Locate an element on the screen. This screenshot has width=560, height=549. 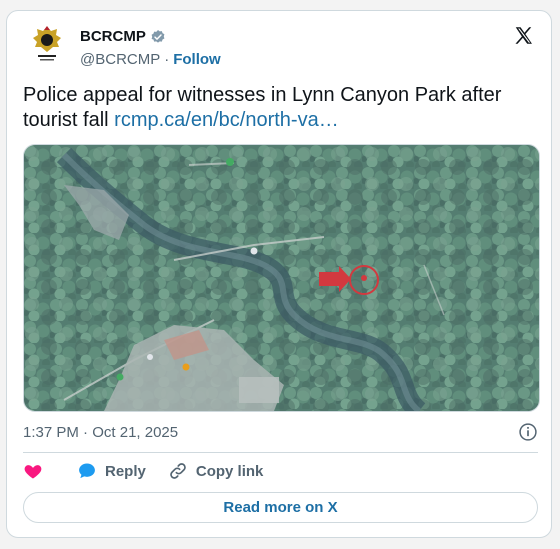
author-row: BCRCMP is located at coordinates (123, 36).